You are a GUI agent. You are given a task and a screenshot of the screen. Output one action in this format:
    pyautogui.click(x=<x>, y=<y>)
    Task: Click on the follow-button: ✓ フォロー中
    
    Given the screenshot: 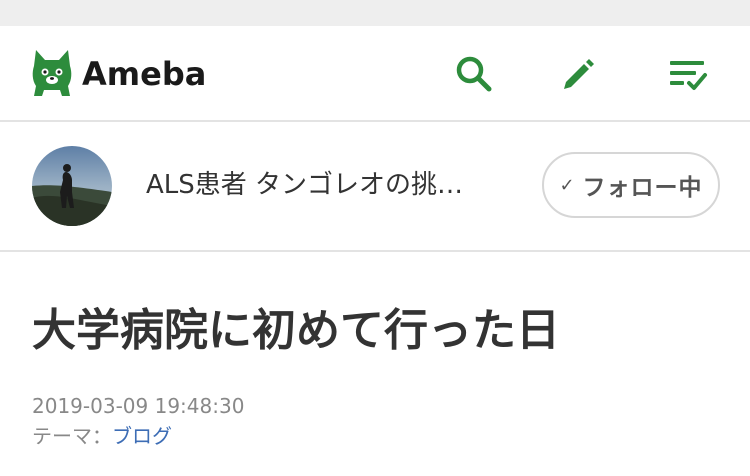 What is the action you would take?
    pyautogui.click(x=631, y=185)
    